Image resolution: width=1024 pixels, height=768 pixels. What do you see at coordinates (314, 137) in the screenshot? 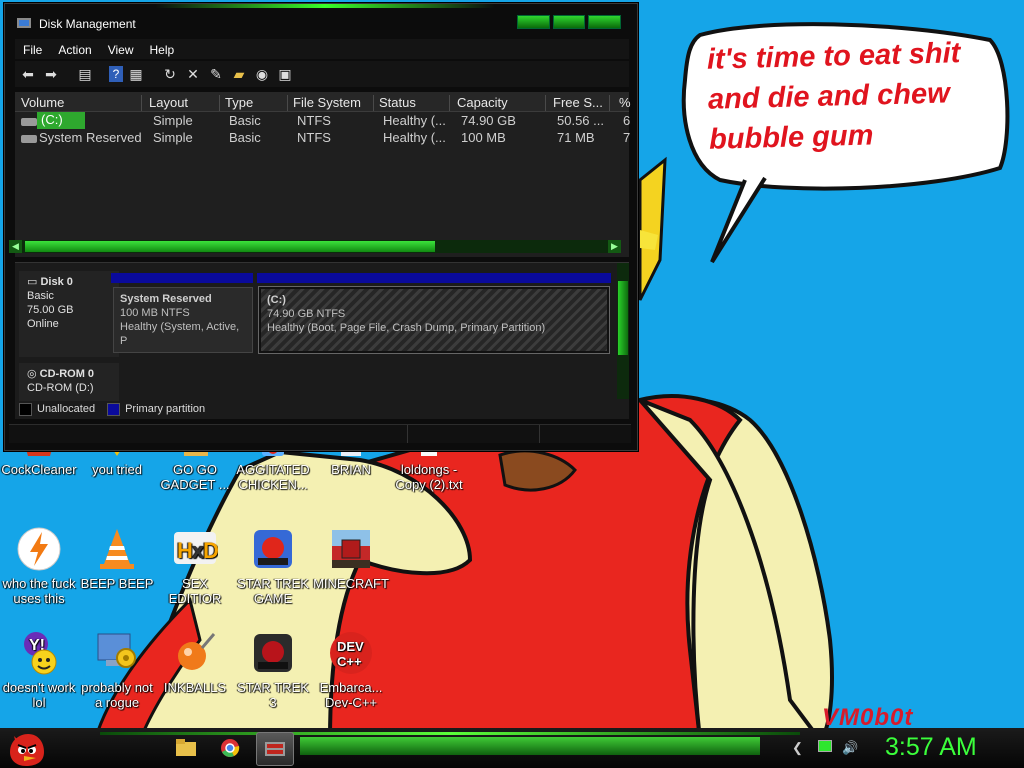
I see `volume-file-system: NTFS` at bounding box center [314, 137].